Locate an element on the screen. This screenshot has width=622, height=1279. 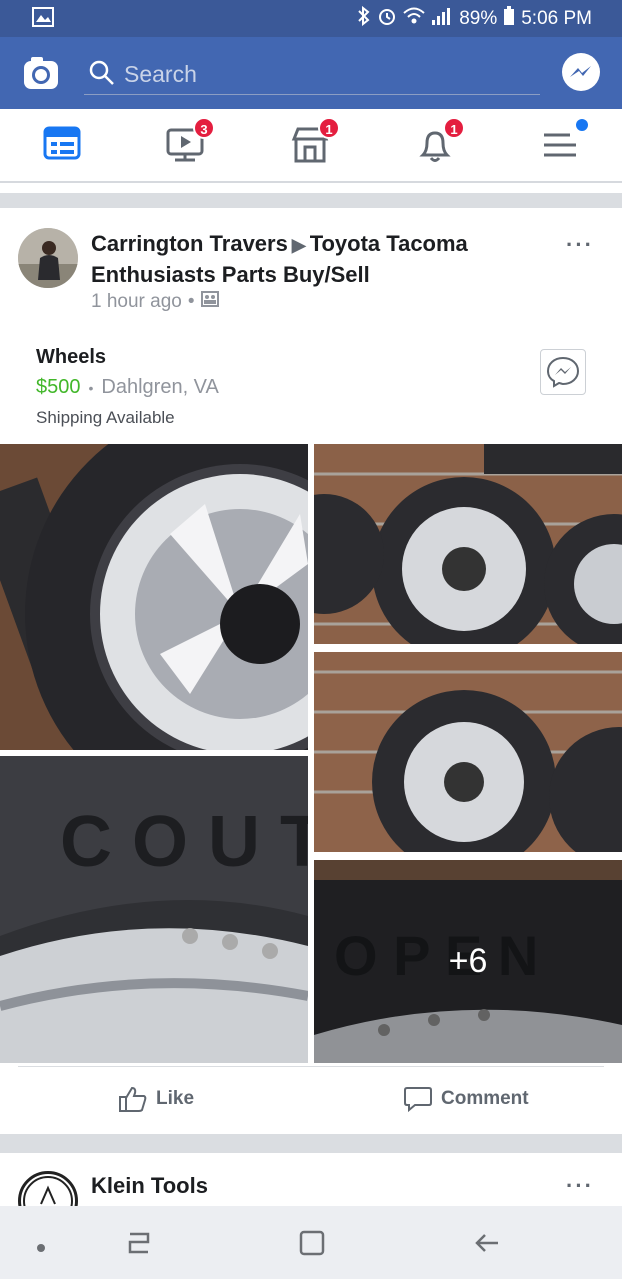
recent-apps-icon is located at coordinates (139, 1245).